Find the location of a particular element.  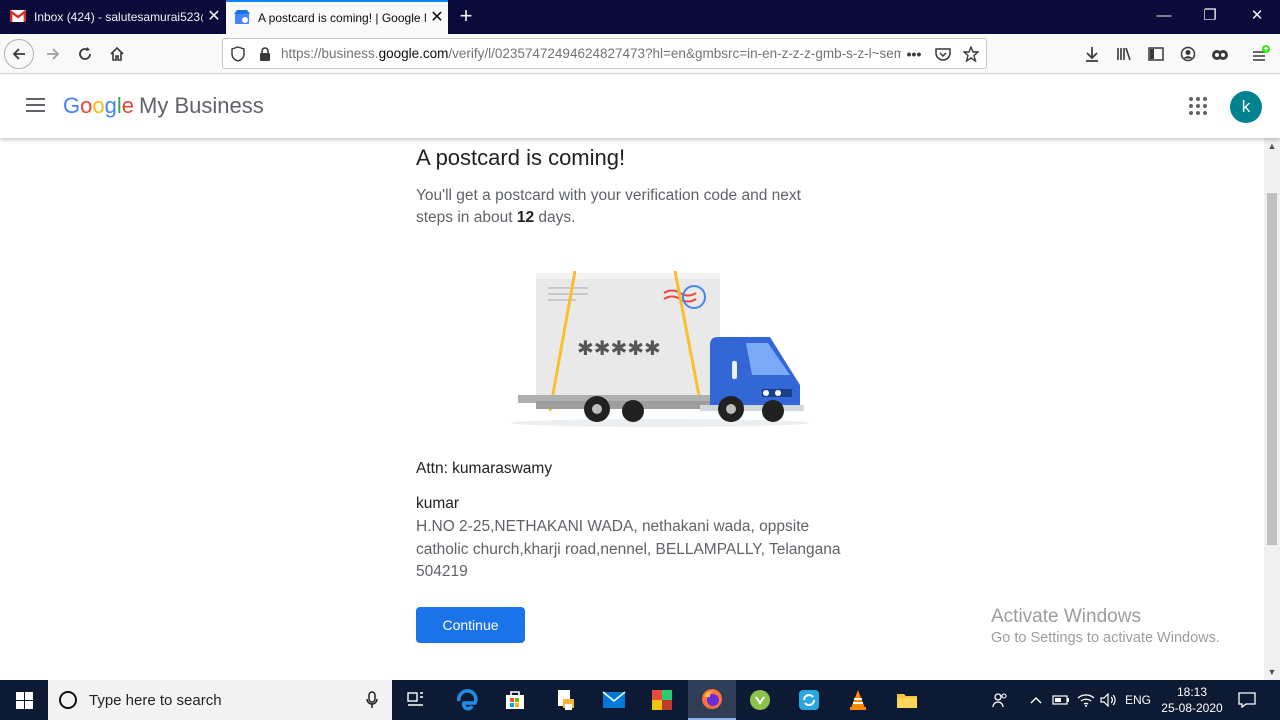

wifi-icon is located at coordinates (1086, 700).